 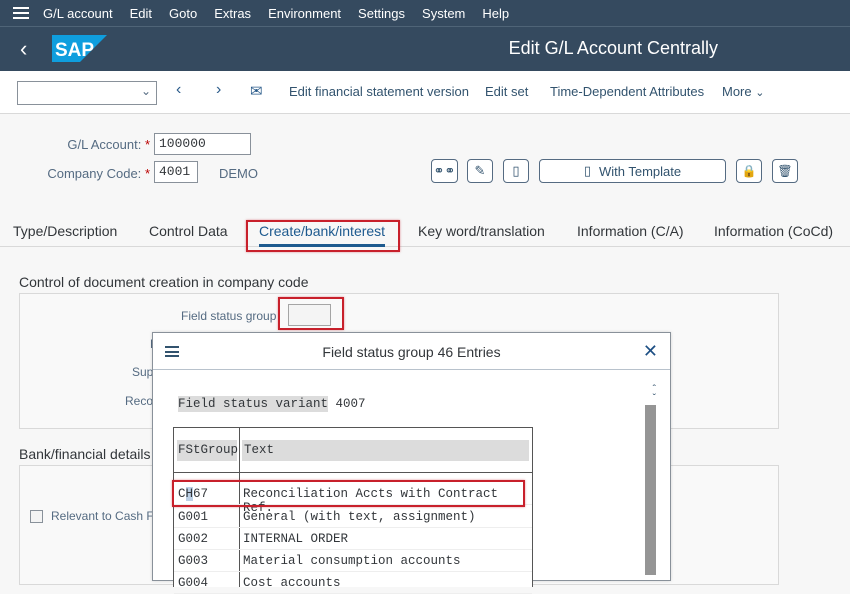 I want to click on column-header-fstgroup: FStGroup, so click(x=207, y=450).